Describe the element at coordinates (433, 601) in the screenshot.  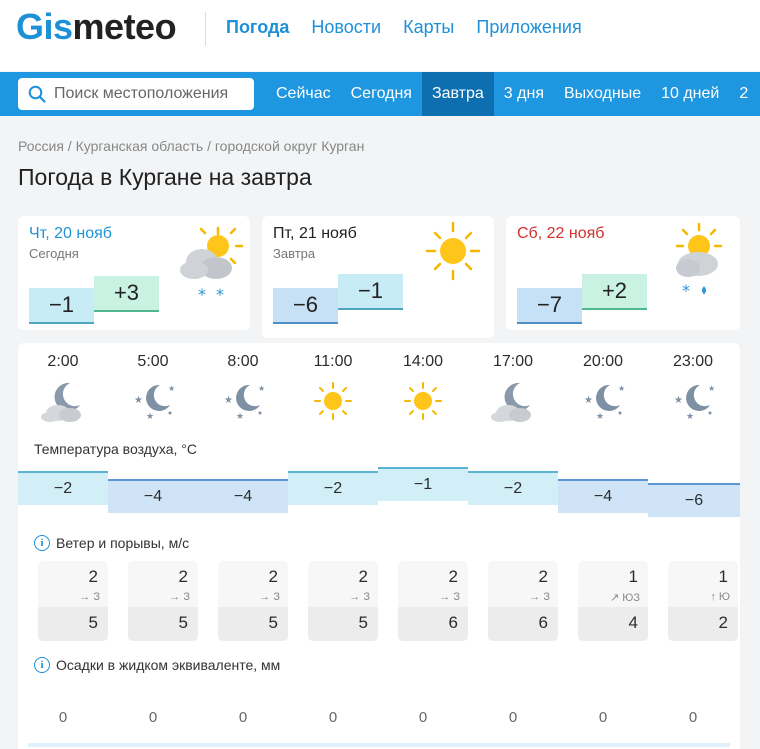
I see `wind-cell: 2 → З 6` at that location.